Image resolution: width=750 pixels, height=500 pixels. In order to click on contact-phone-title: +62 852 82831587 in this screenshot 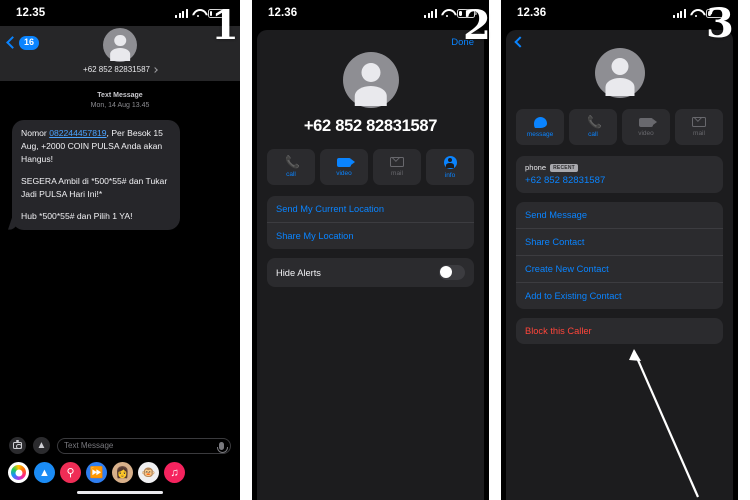, I will do `click(370, 126)`.